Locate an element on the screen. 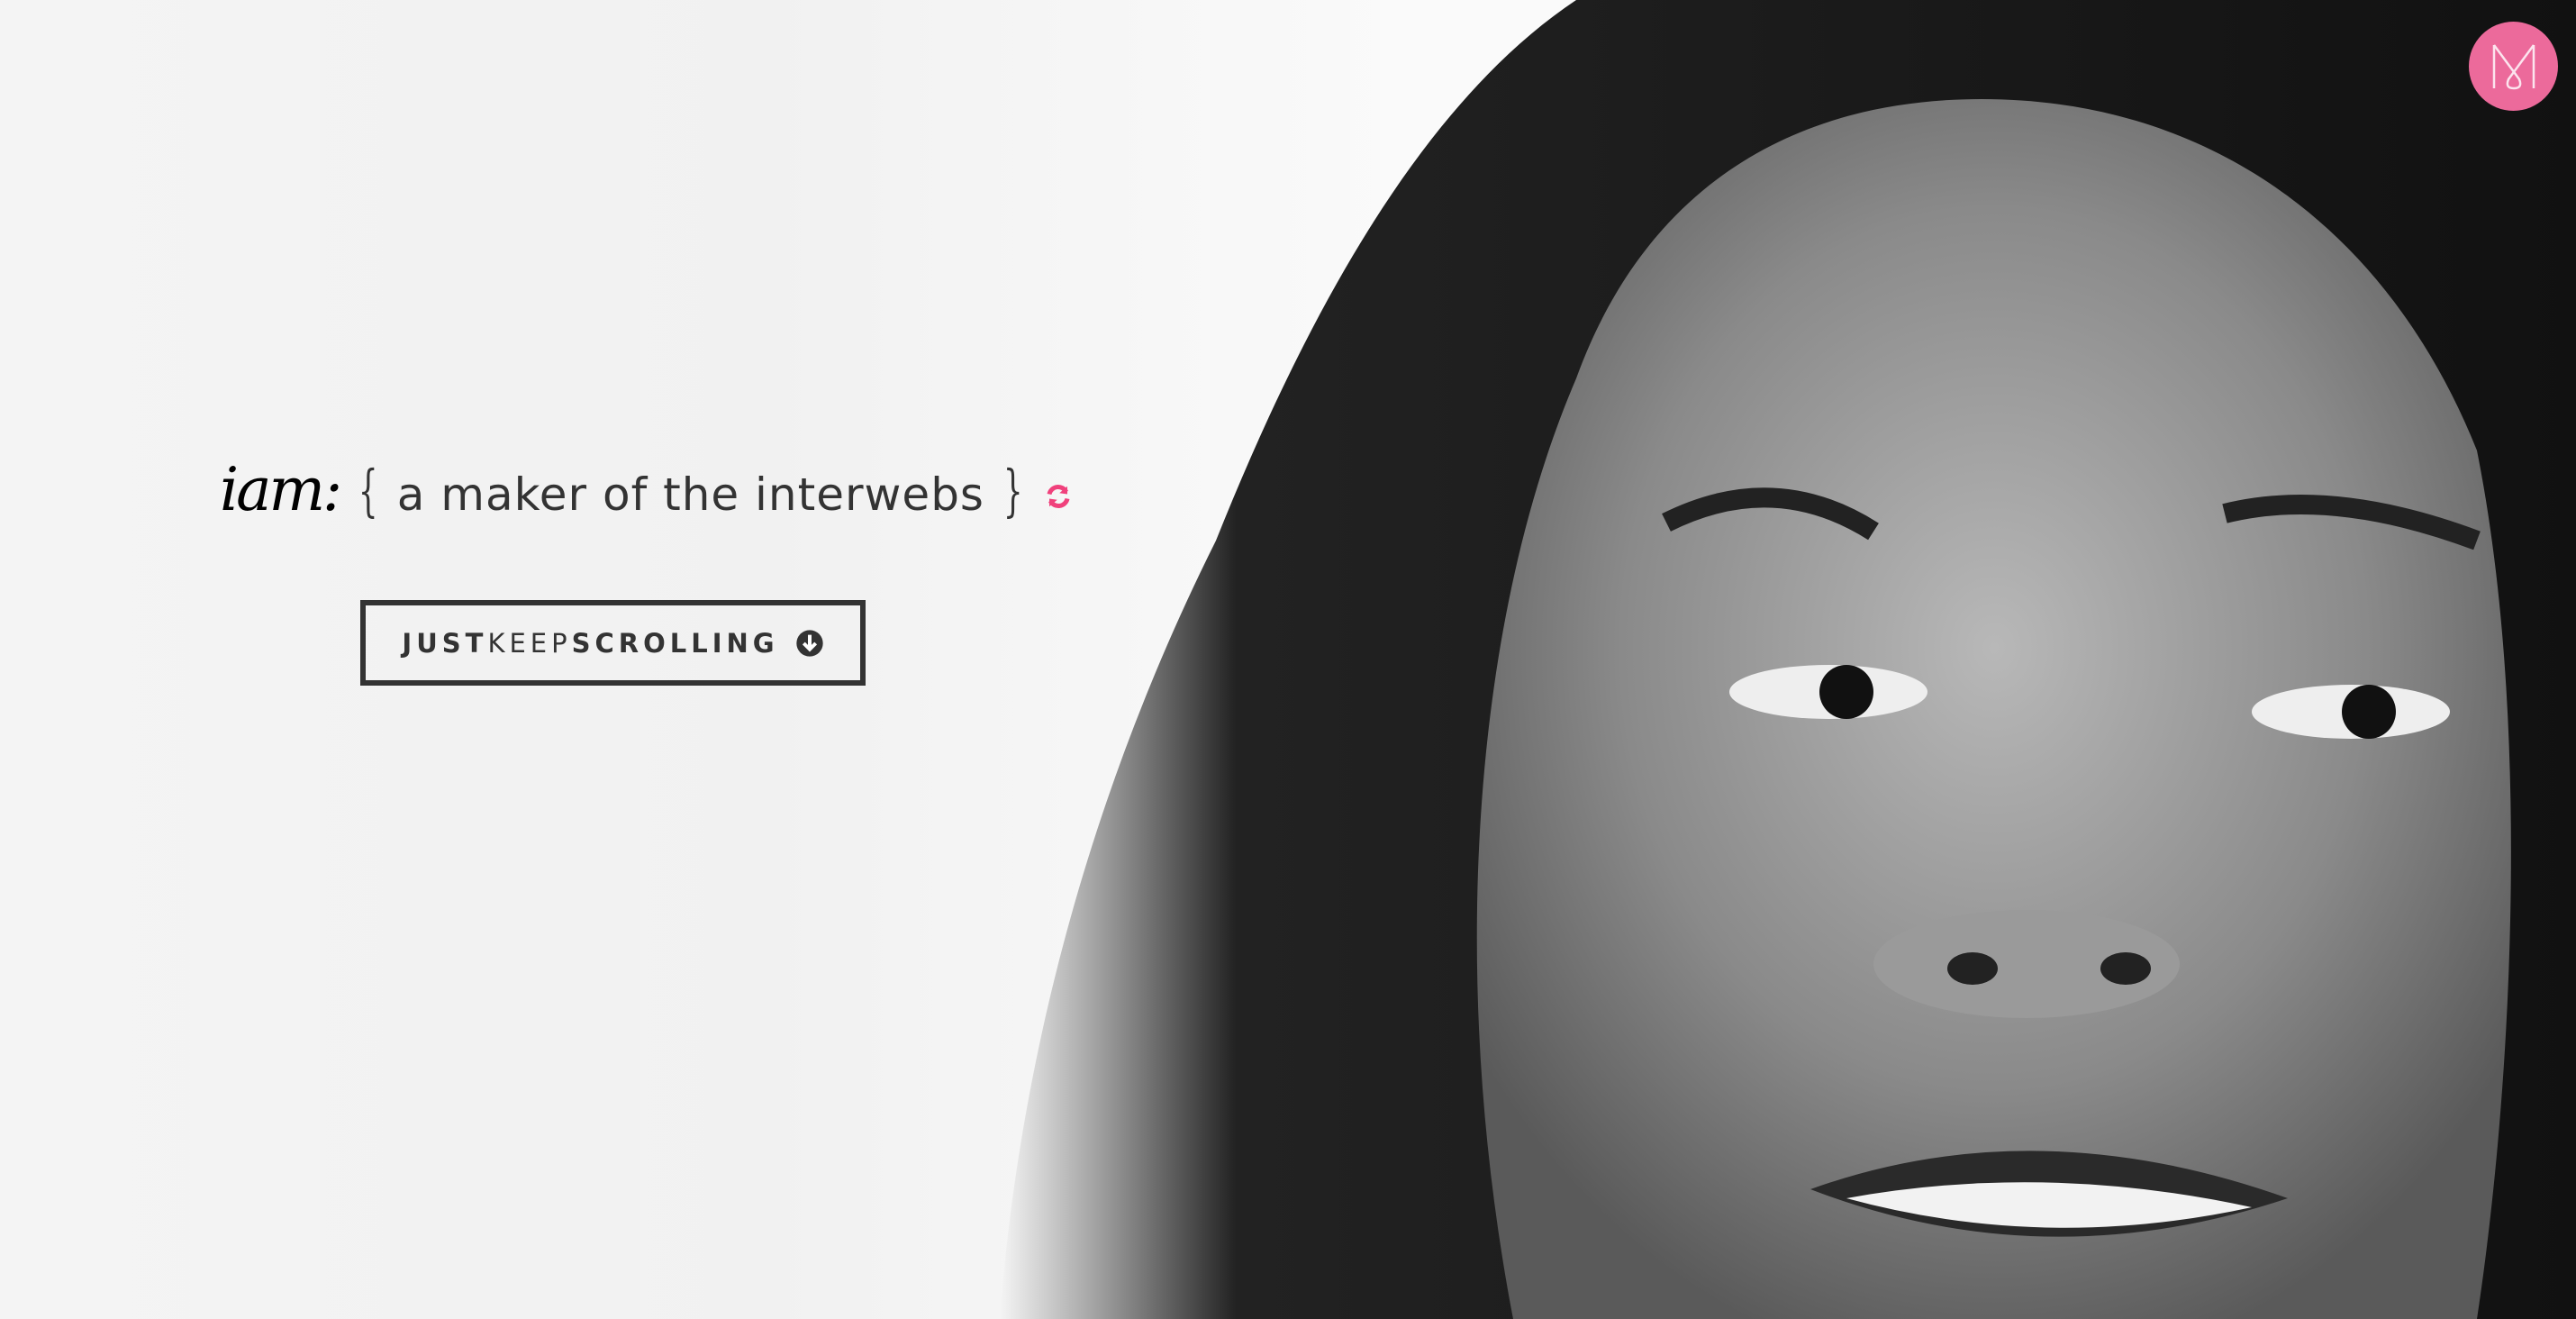 The width and height of the screenshot is (2576, 1319). site-logo is located at coordinates (2513, 66).